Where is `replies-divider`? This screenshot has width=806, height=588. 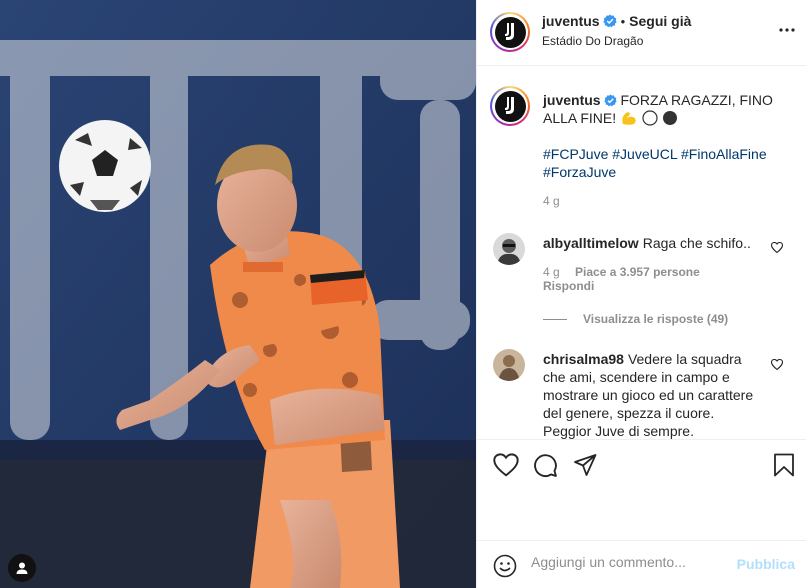 replies-divider is located at coordinates (555, 320).